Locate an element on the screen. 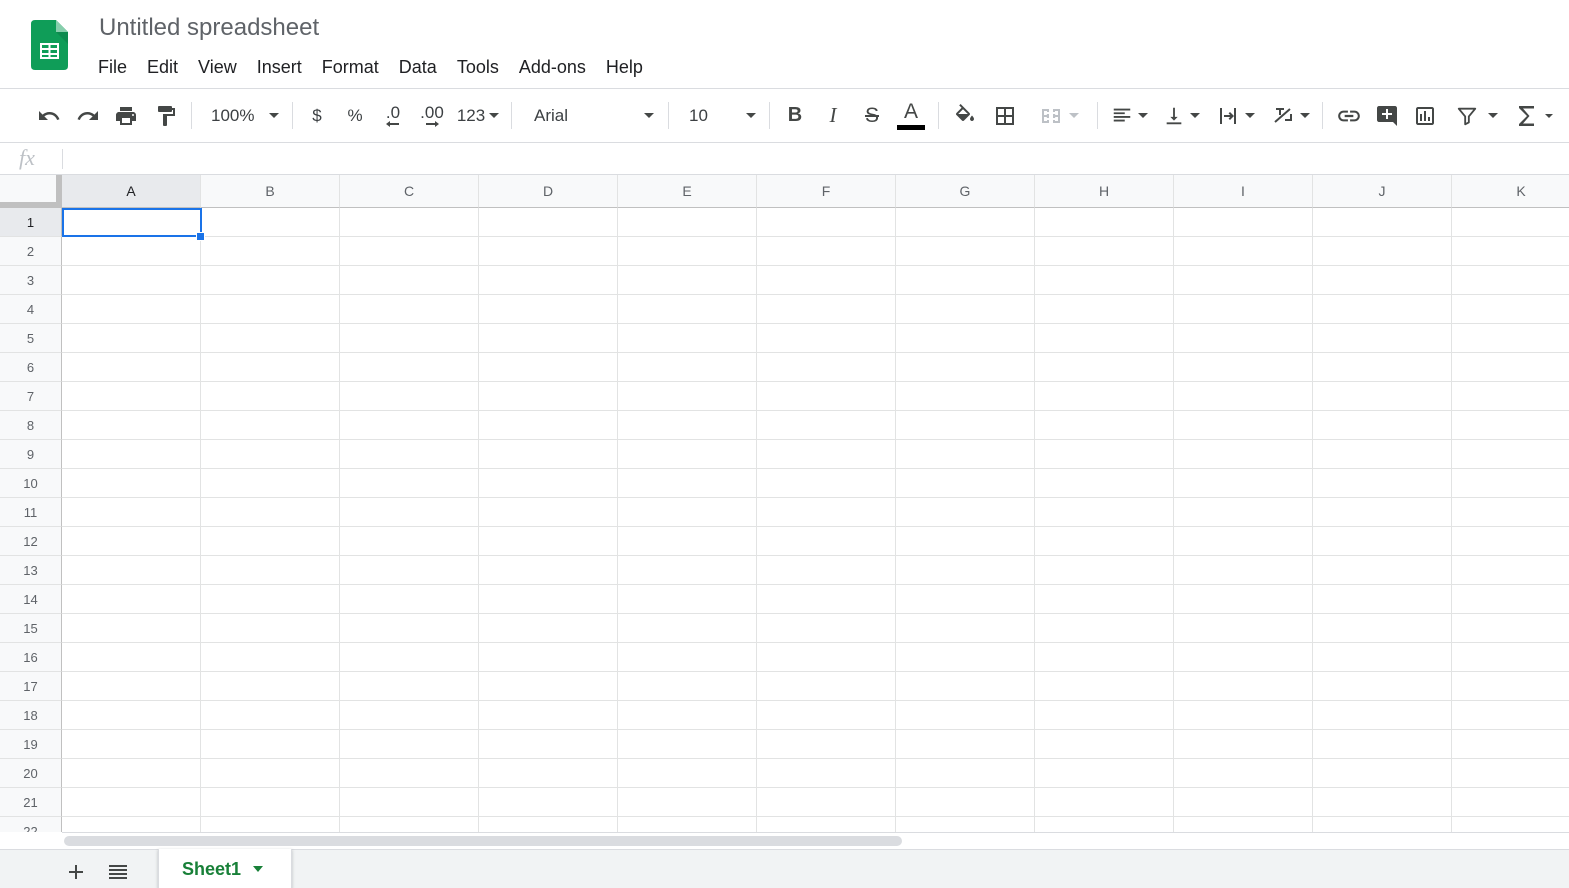 This screenshot has height=888, width=1569. column-header-g: G is located at coordinates (965, 191).